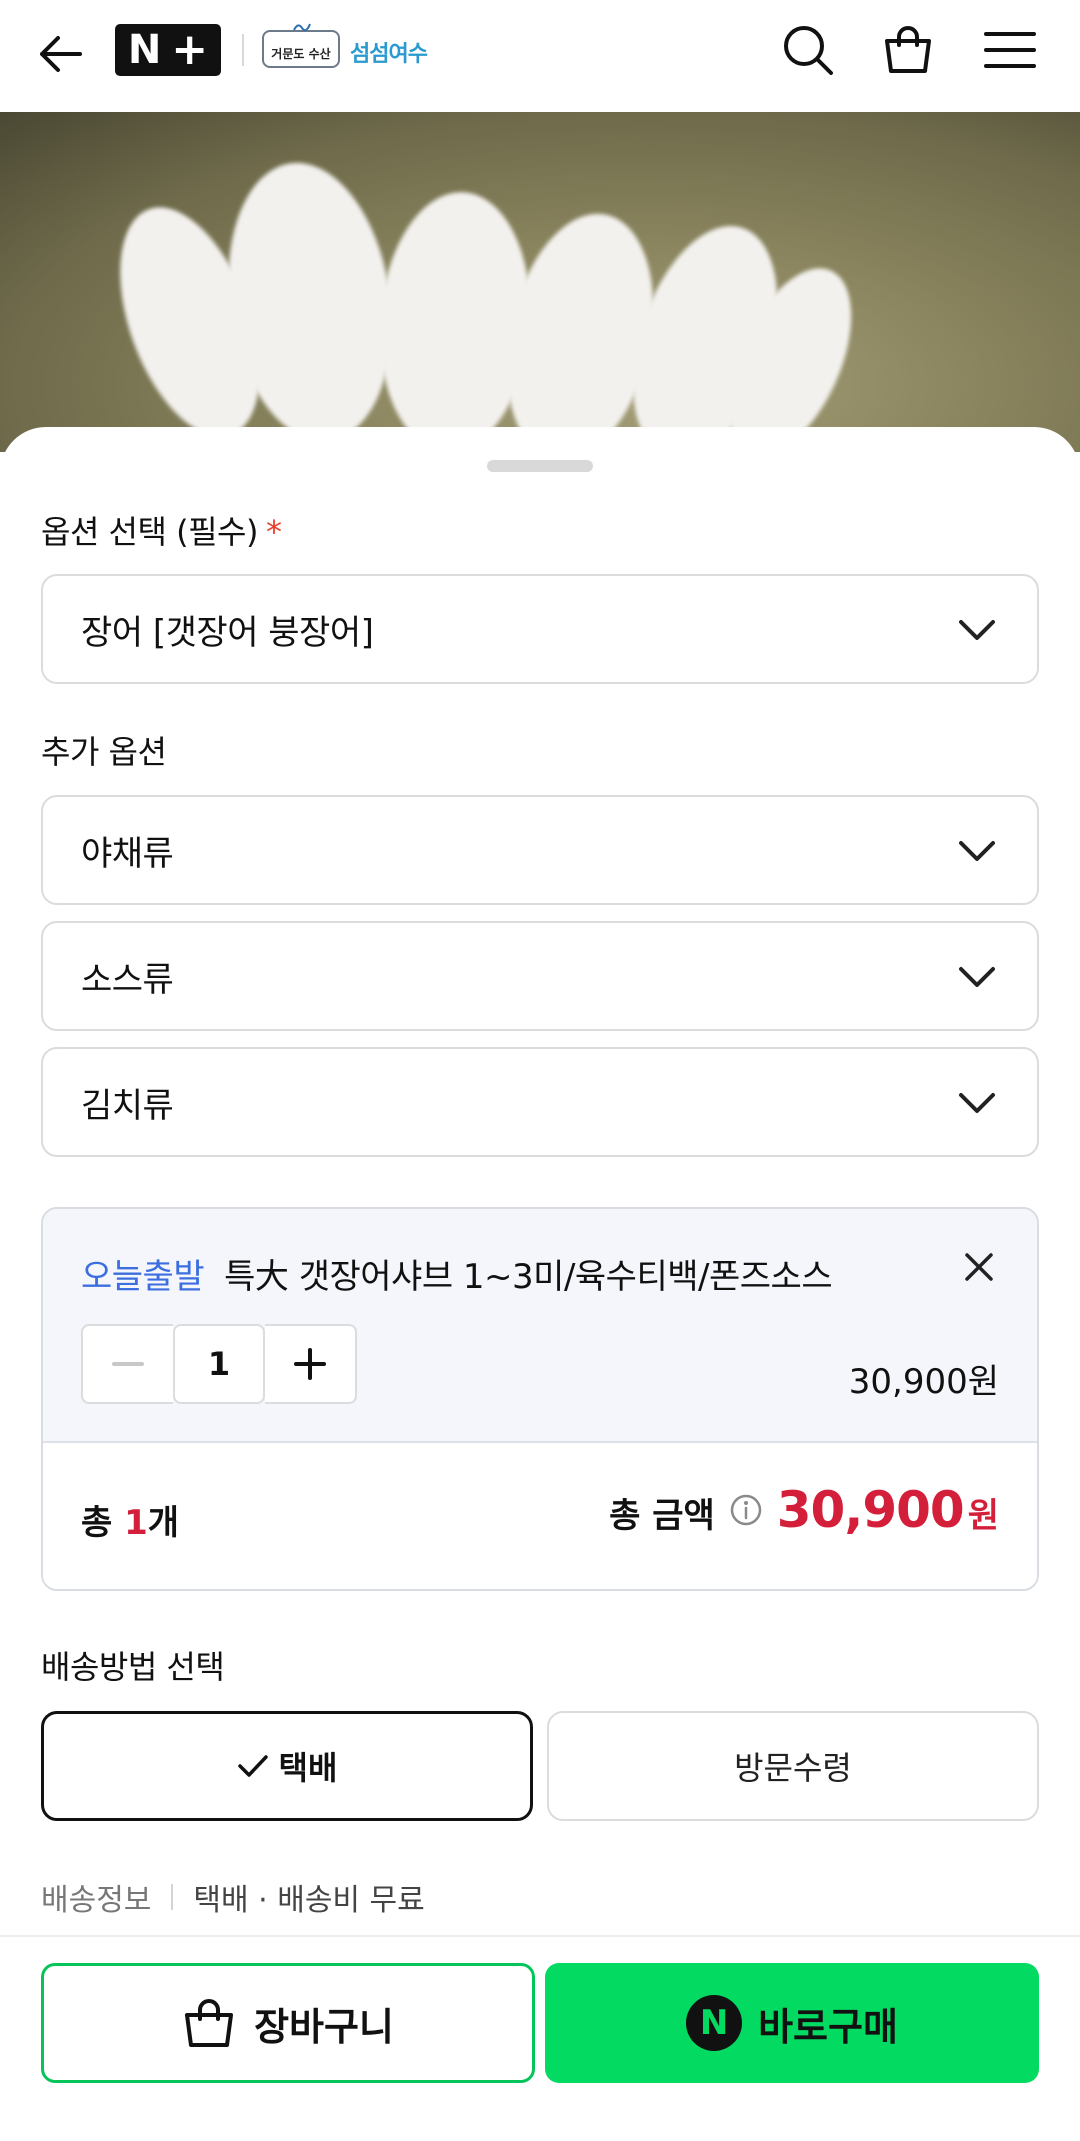 This screenshot has width=1080, height=2141. What do you see at coordinates (273, 532) in the screenshot?
I see `required-mark: *` at bounding box center [273, 532].